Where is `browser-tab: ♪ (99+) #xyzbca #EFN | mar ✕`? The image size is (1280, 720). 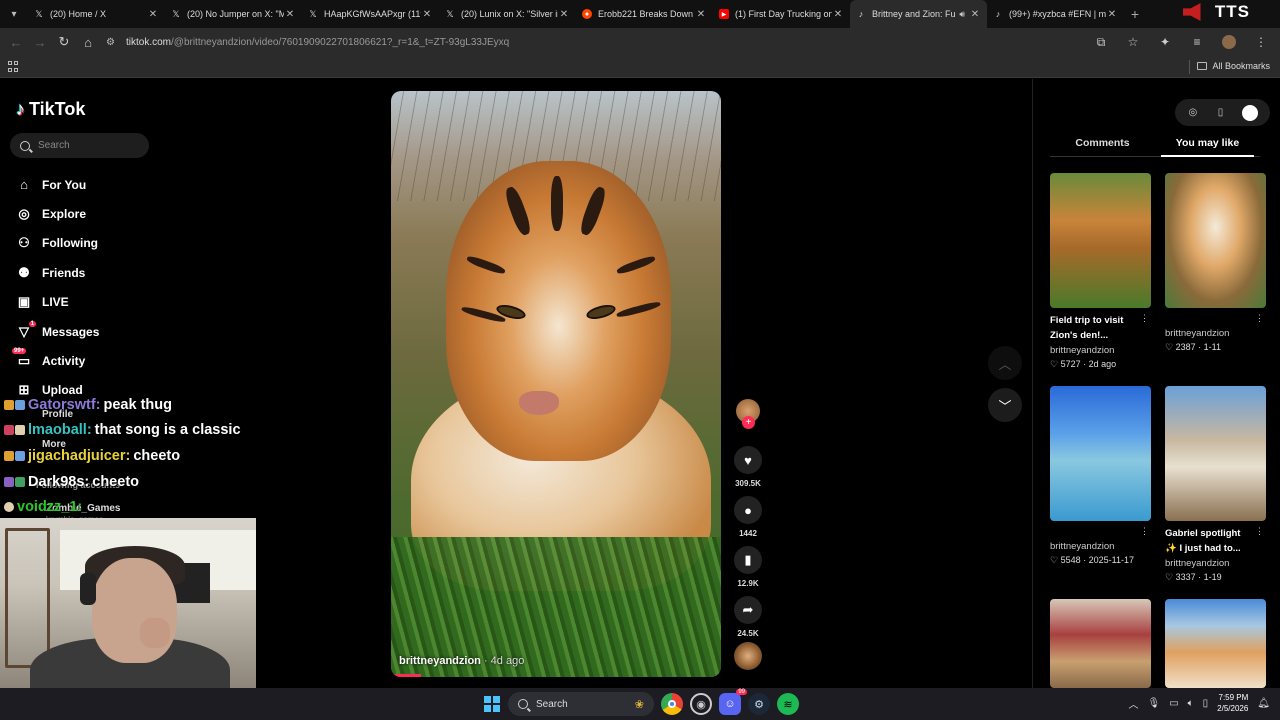 browser-tab: ♪ (99+) #xyzbca #EFN | mar ✕ is located at coordinates (1055, 14).